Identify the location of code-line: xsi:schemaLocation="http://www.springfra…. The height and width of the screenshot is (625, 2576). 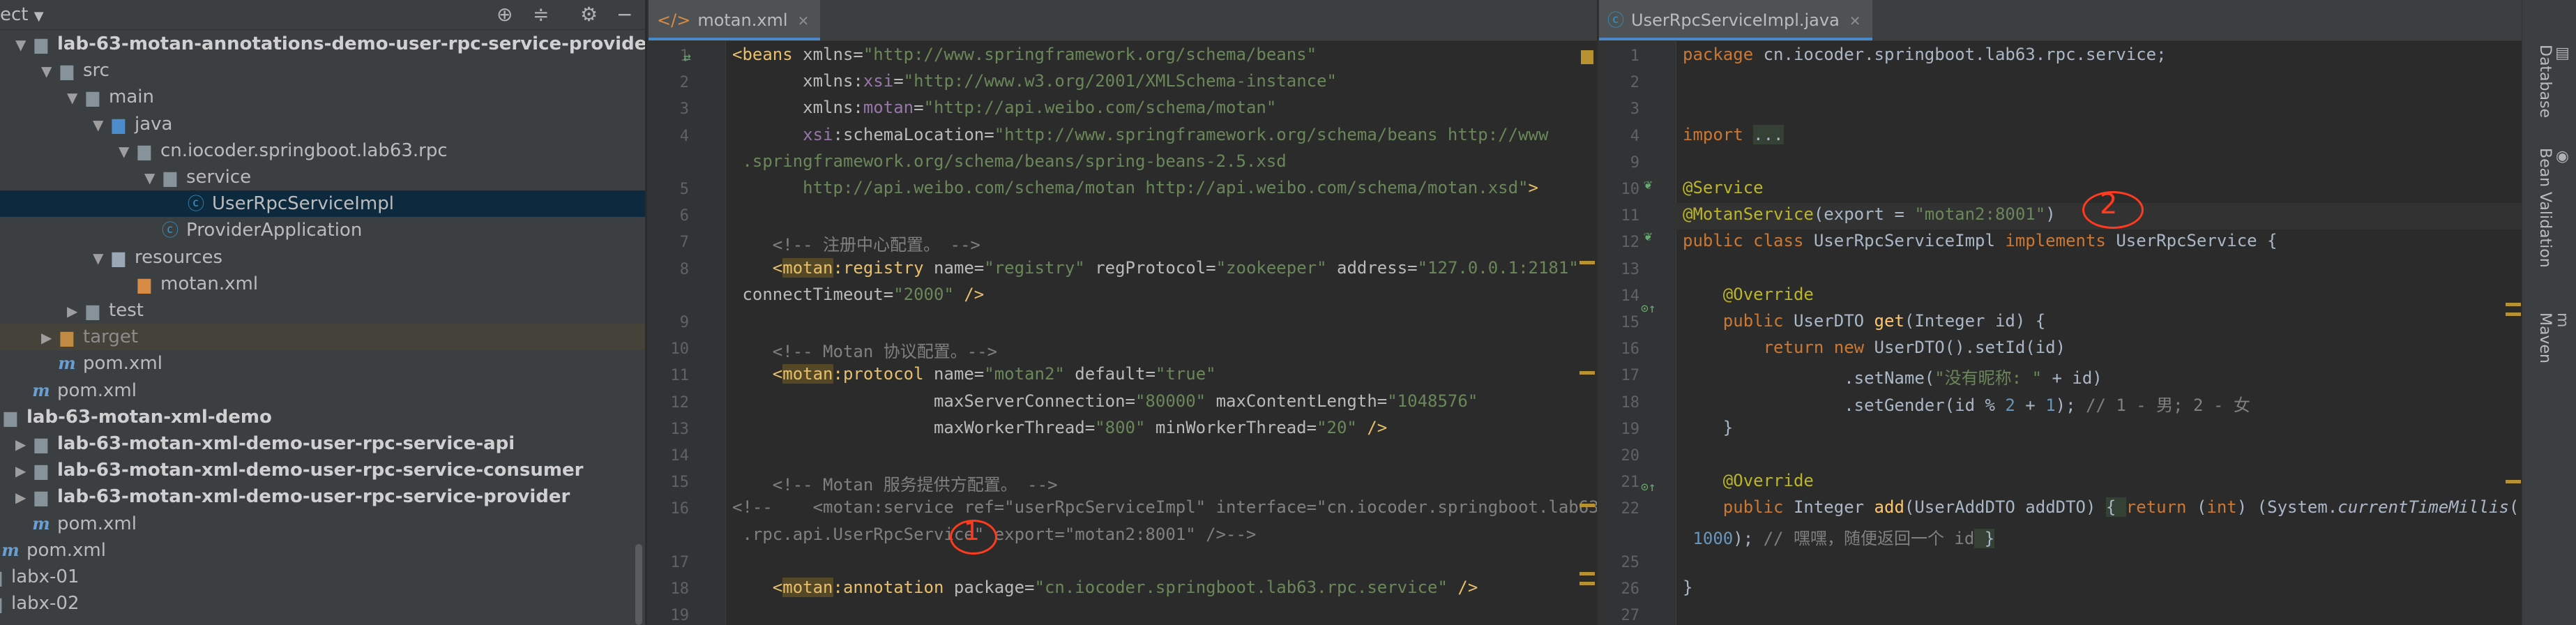
(1140, 134).